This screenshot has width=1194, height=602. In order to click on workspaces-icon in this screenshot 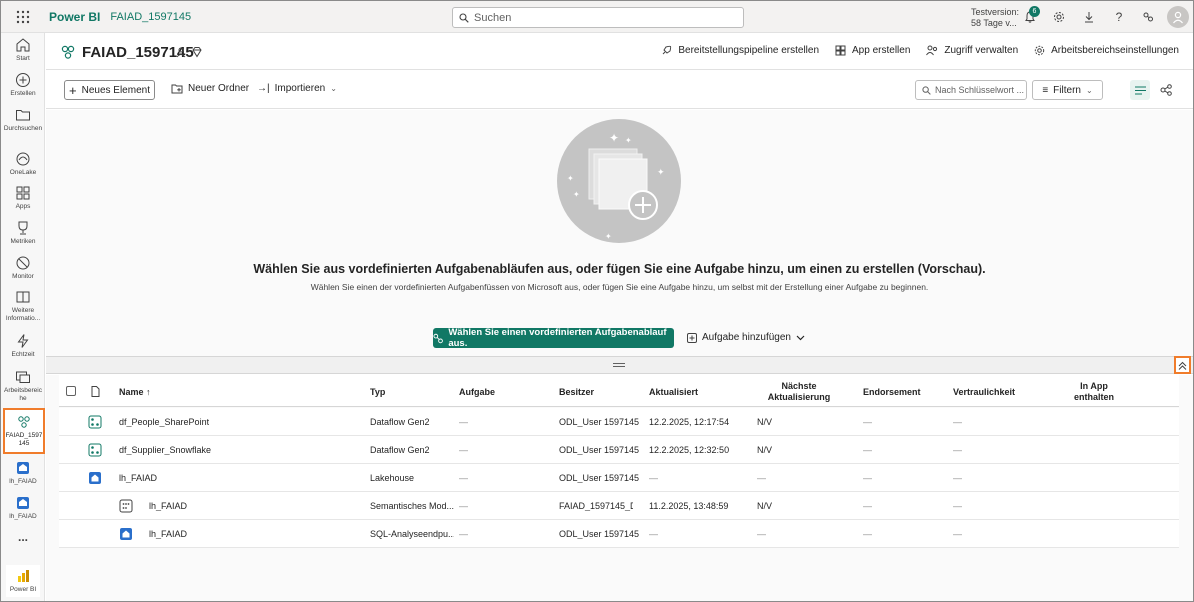, I will do `click(23, 377)`.